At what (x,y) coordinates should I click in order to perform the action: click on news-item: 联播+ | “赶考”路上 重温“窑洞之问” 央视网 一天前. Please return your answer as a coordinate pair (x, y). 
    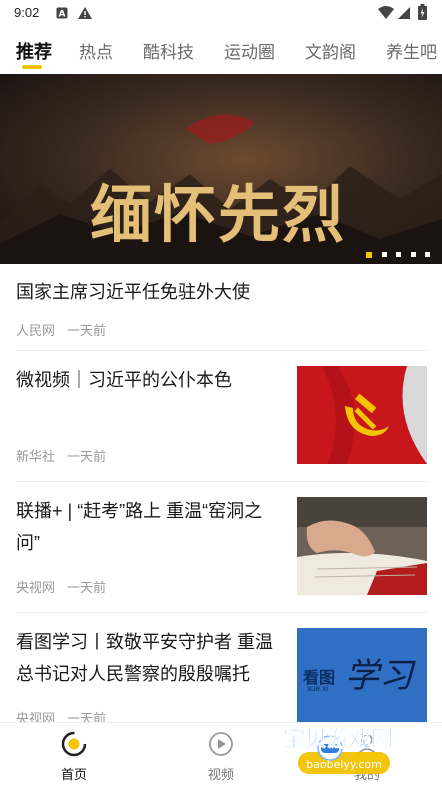
    Looking at the image, I should click on (221, 554).